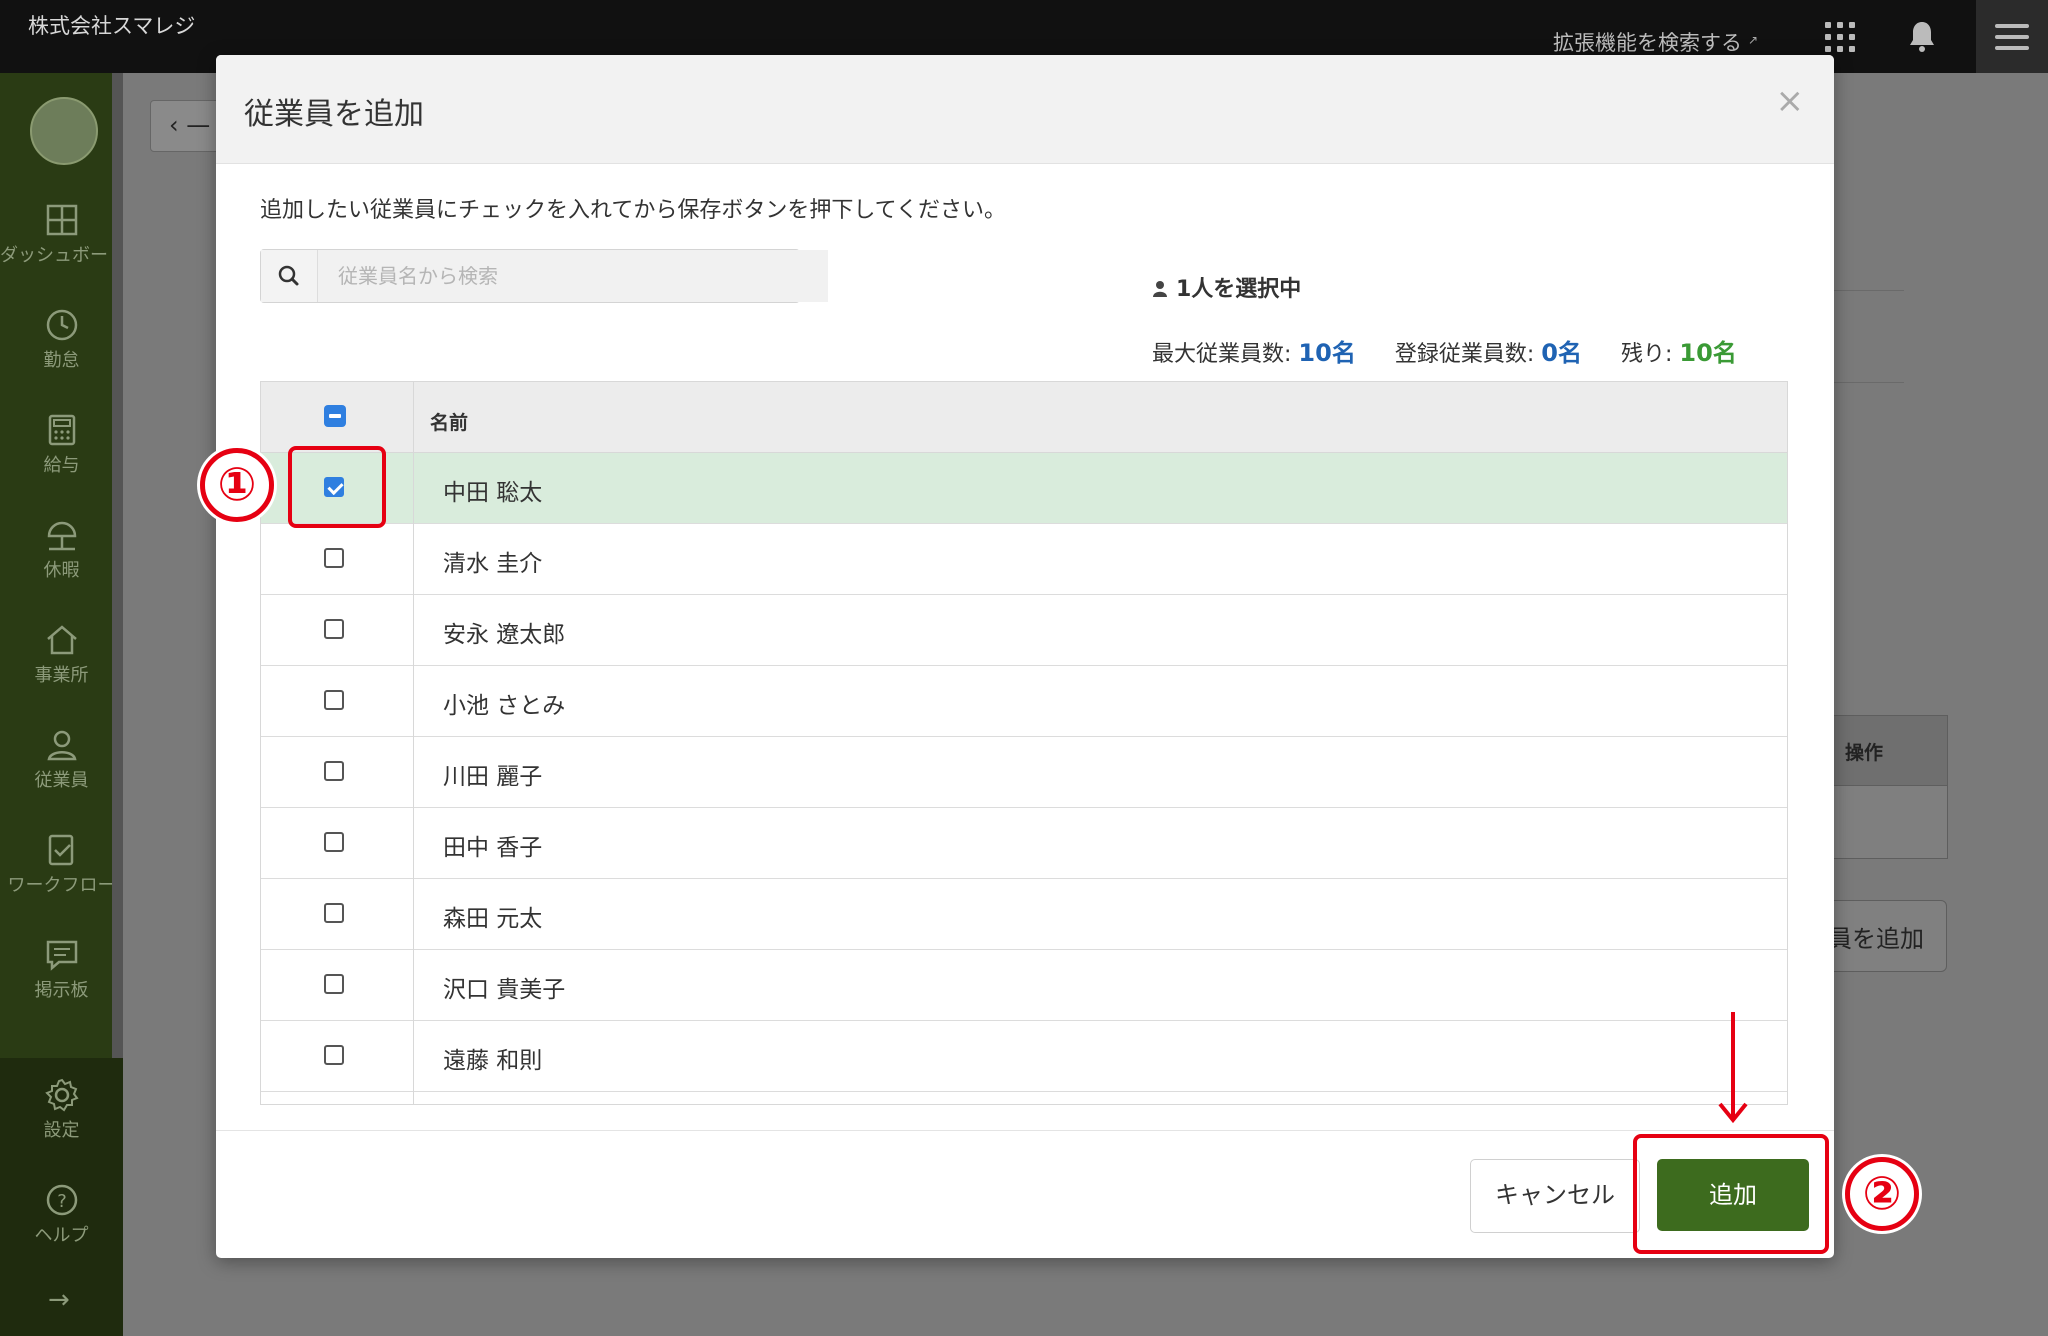 This screenshot has width=2048, height=1336. I want to click on sidebar-item-settings: 設定, so click(61, 1110).